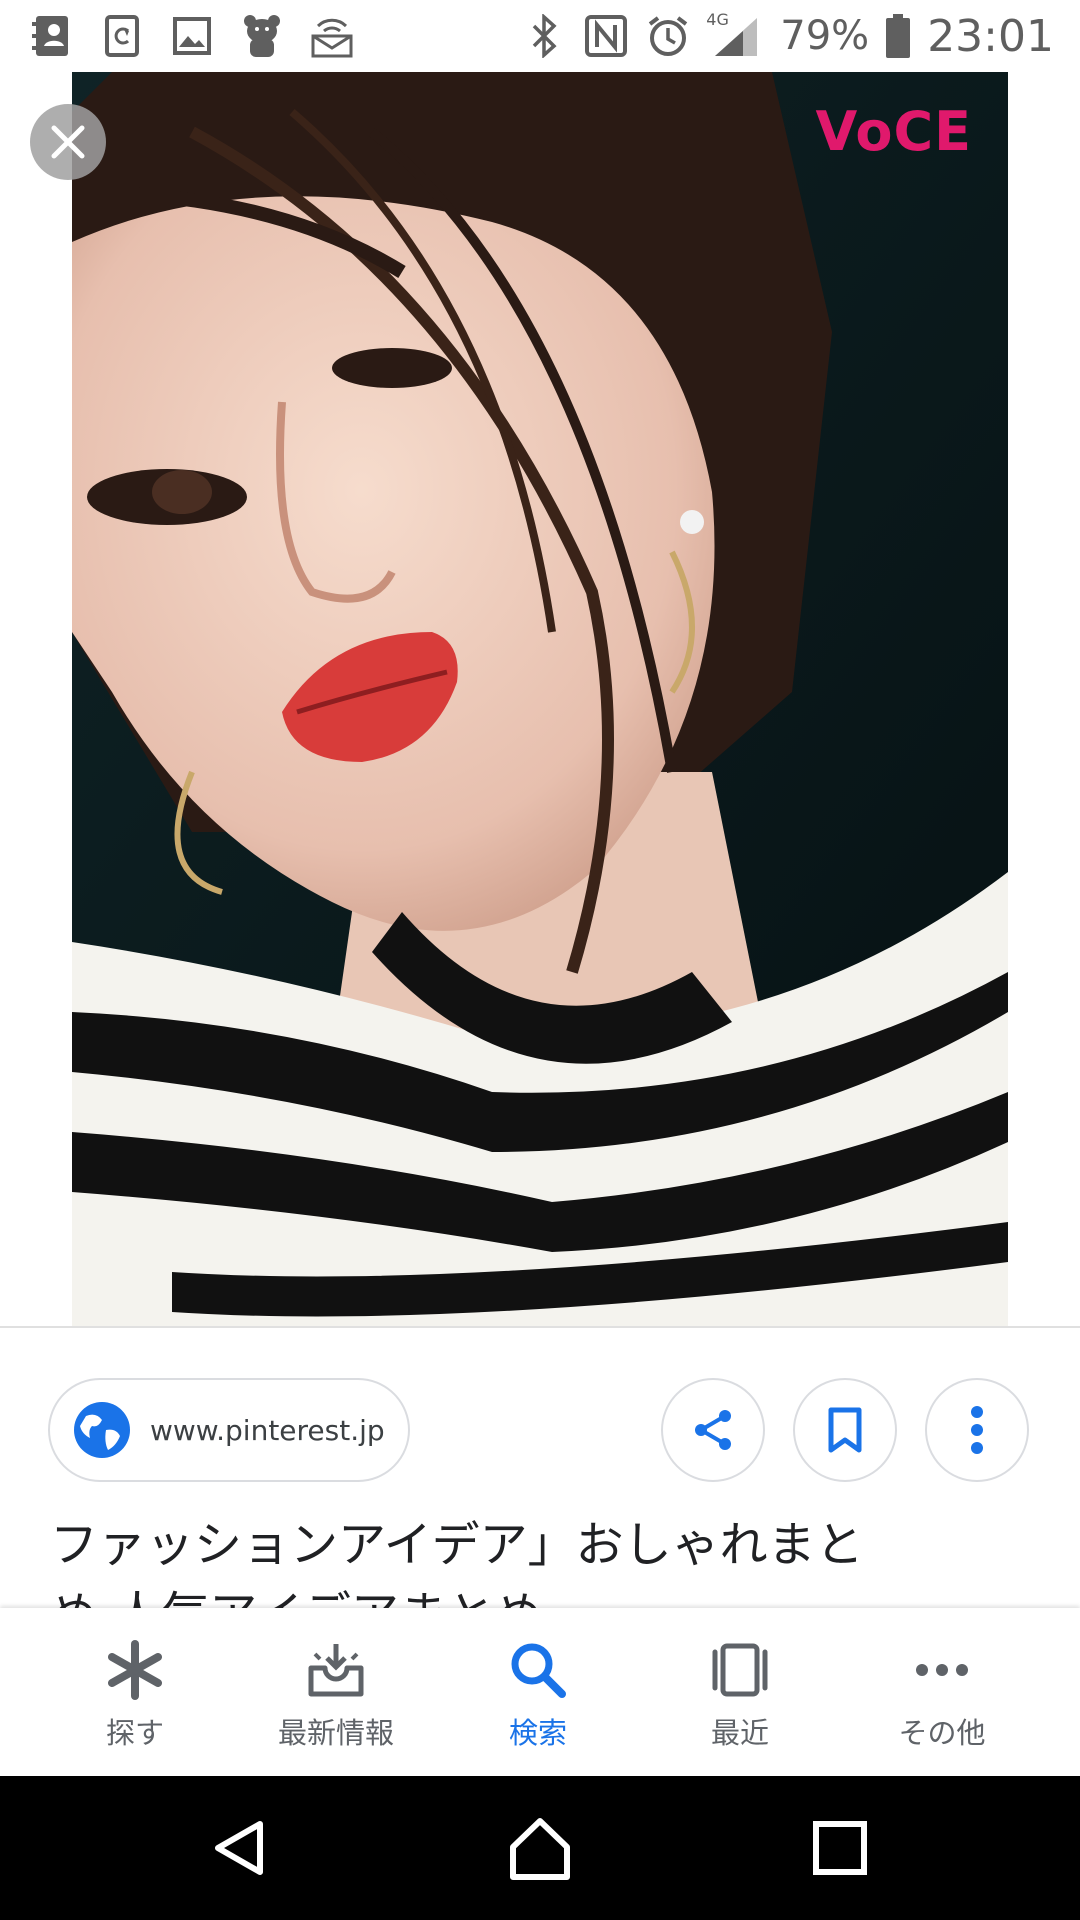 The height and width of the screenshot is (1920, 1080). I want to click on bookmark-icon, so click(845, 1430).